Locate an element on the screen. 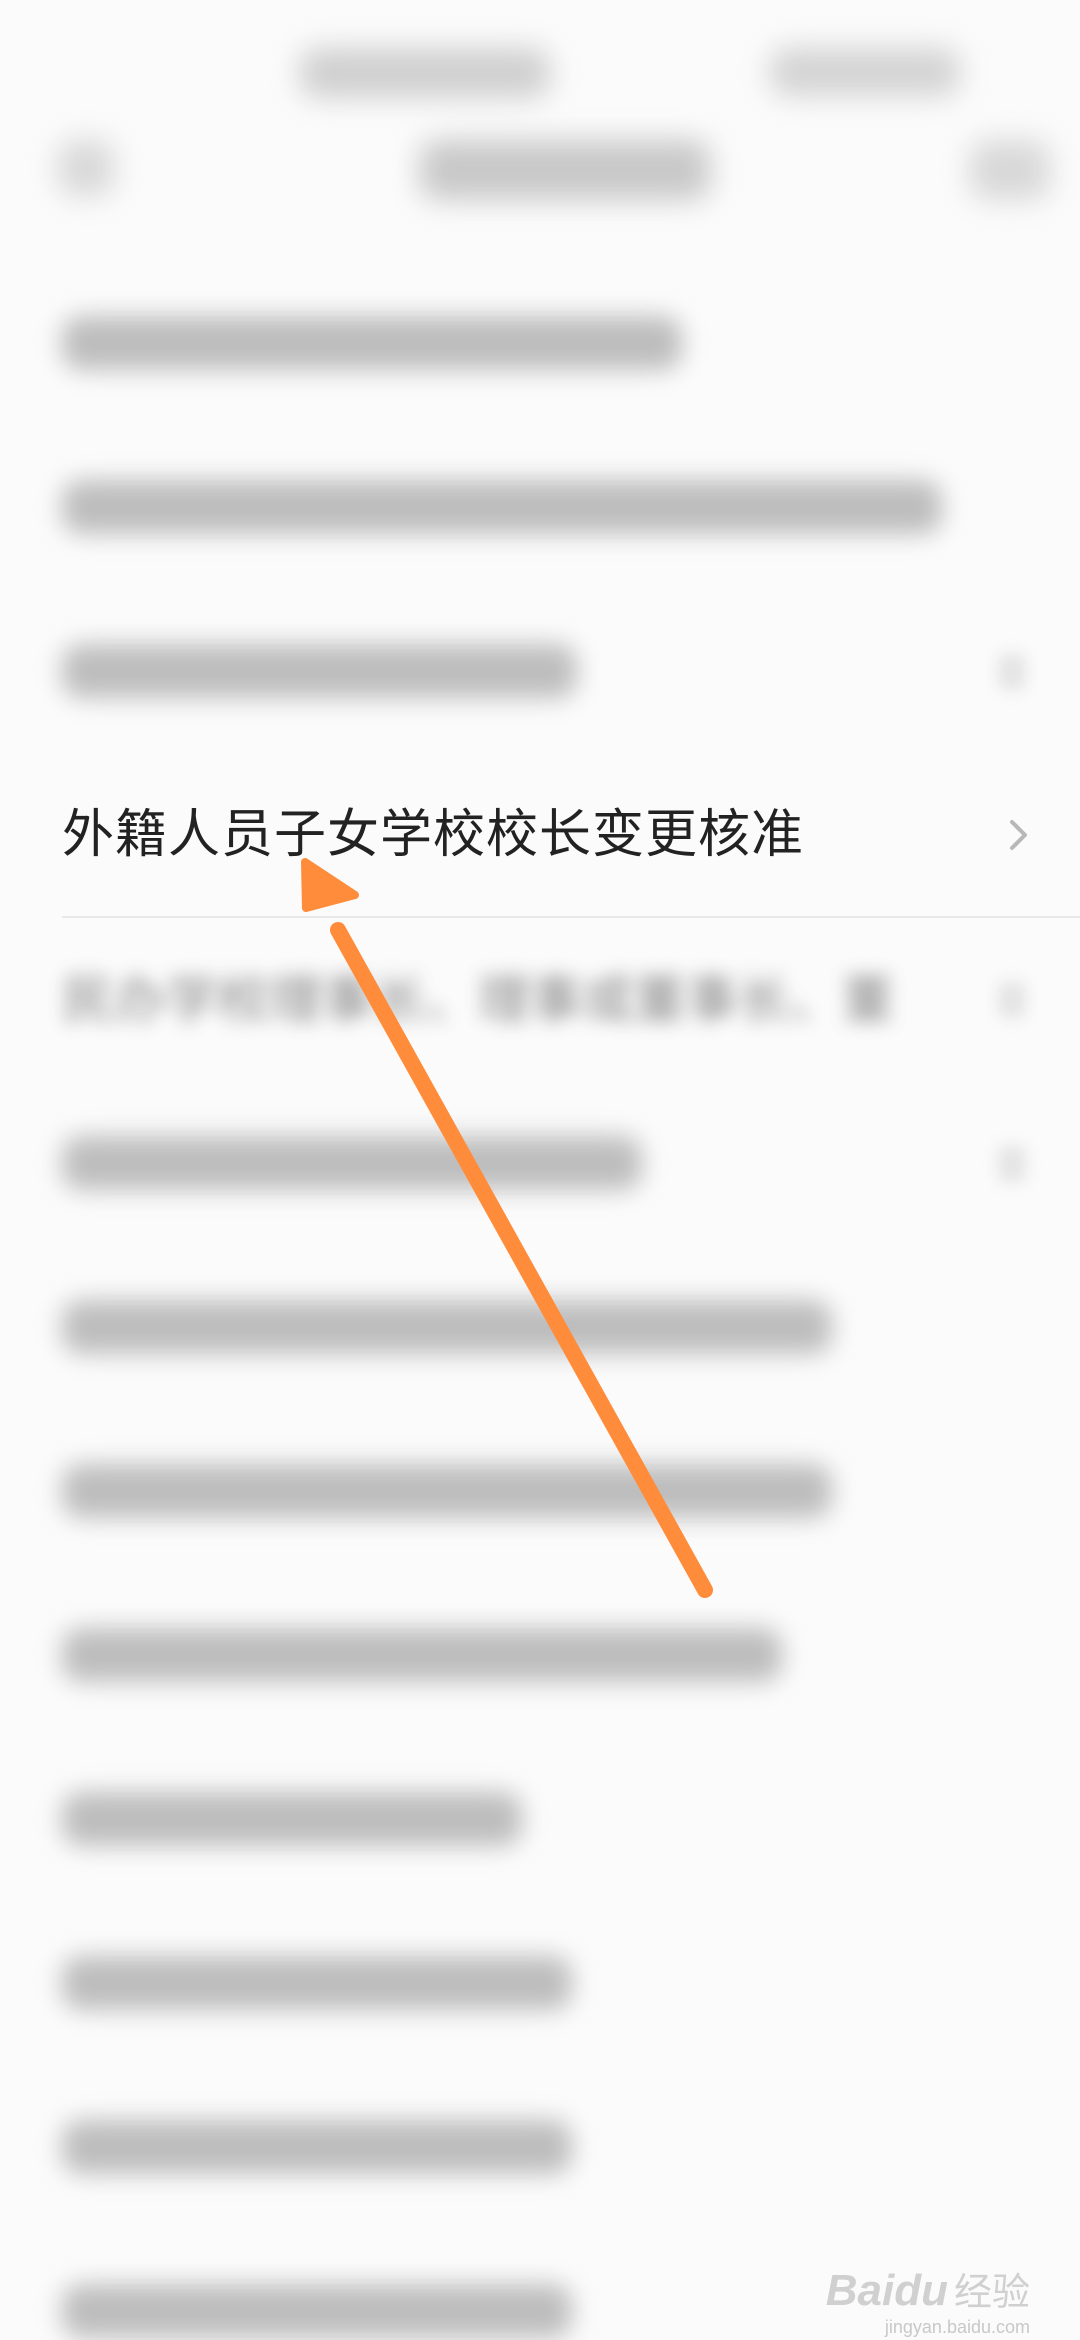  more-icon is located at coordinates (1010, 170).